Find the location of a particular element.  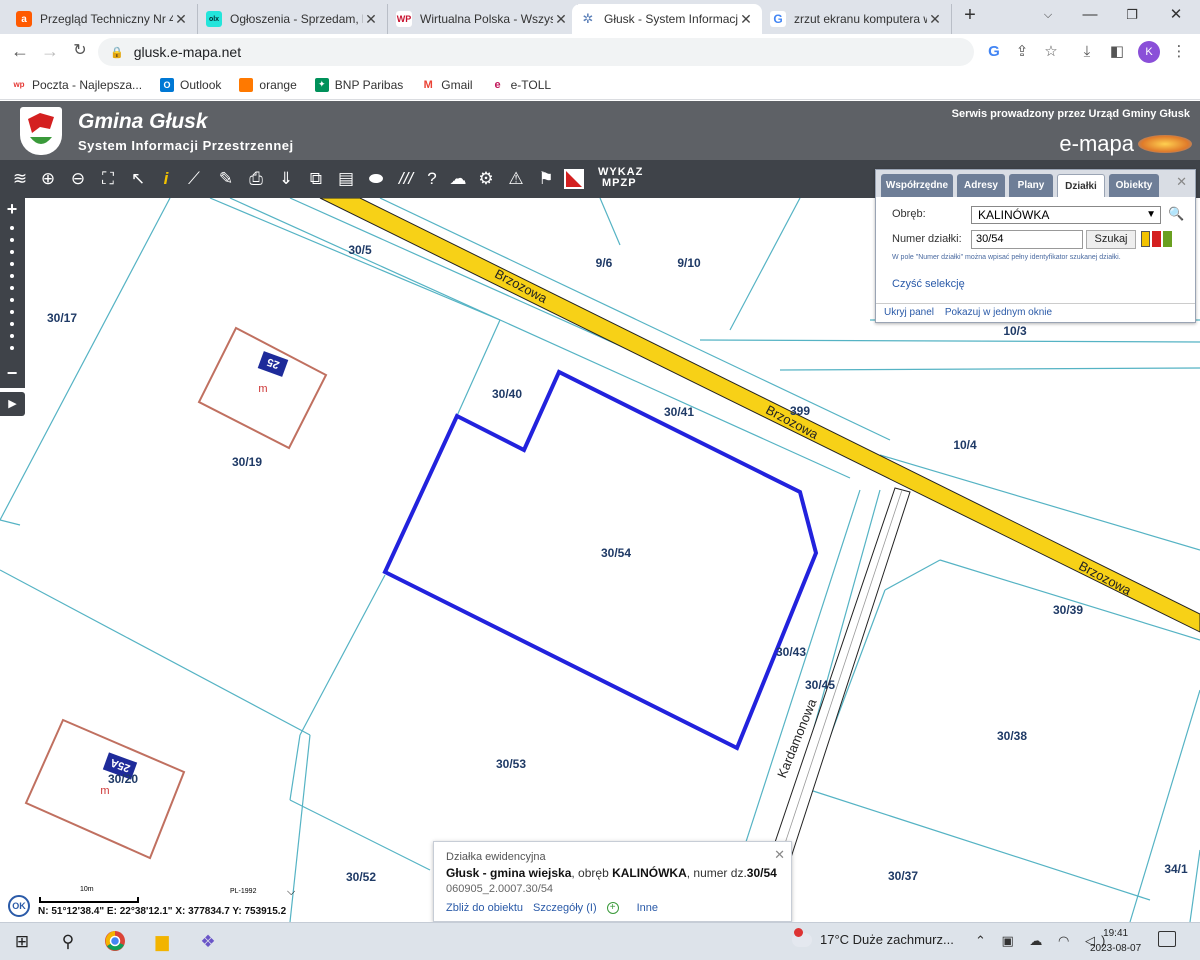

plus-circle-icon: + is located at coordinates (612, 908).